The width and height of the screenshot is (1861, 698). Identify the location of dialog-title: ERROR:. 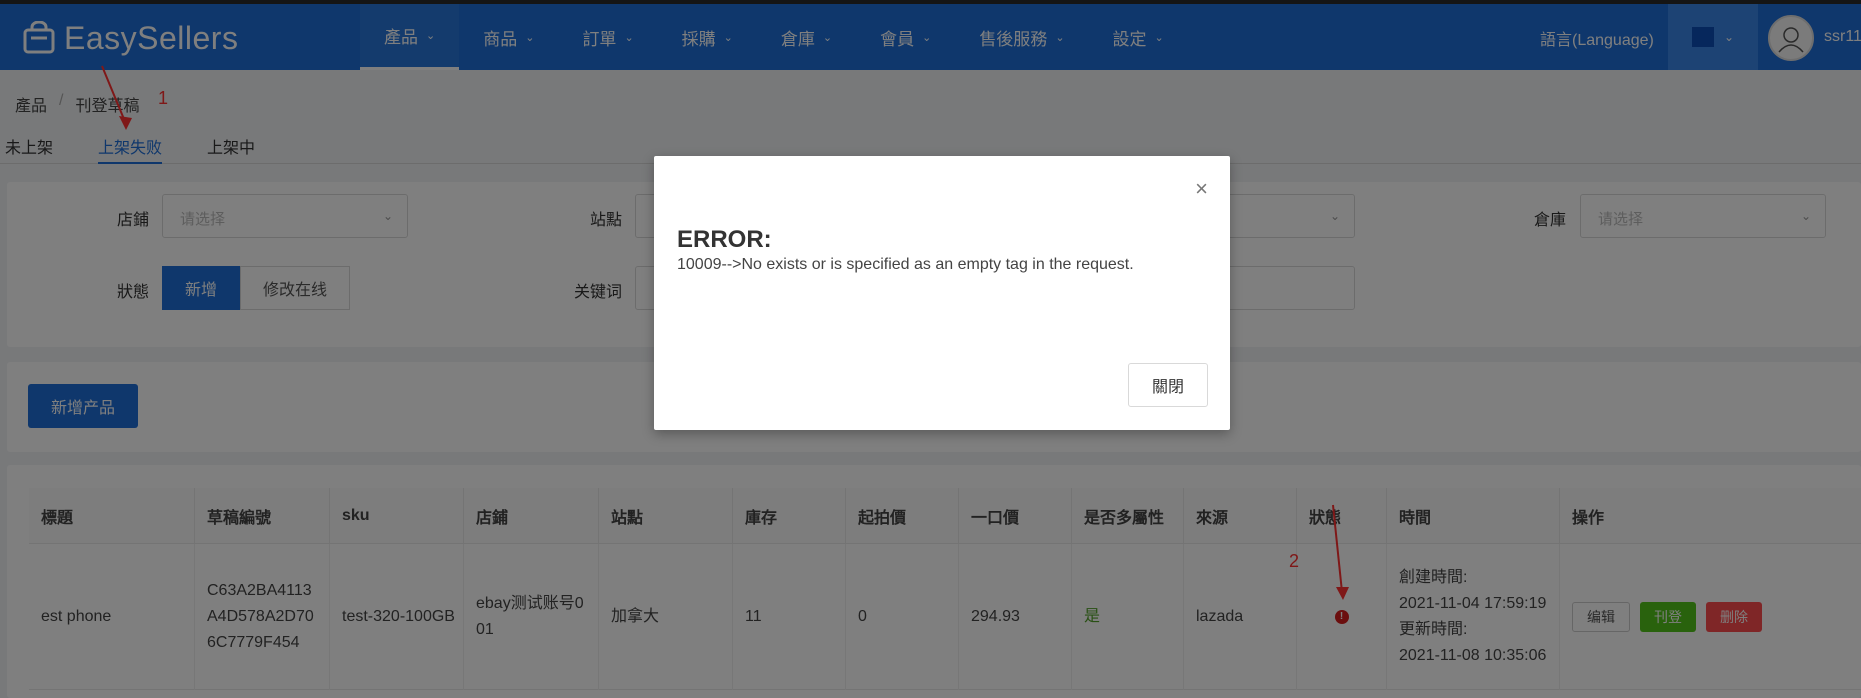
(724, 239).